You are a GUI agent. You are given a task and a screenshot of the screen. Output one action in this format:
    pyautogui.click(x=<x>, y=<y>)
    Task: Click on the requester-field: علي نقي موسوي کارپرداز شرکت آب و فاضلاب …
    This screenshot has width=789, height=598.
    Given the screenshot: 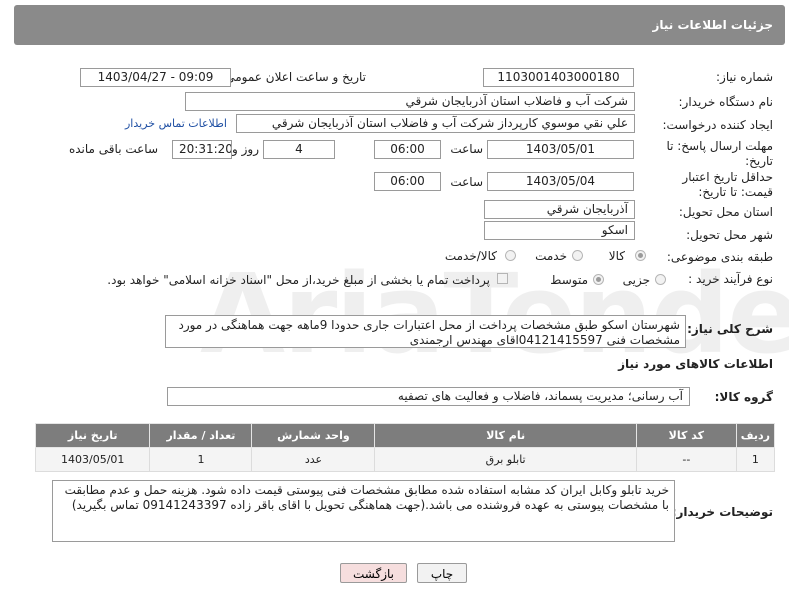 What is the action you would take?
    pyautogui.click(x=435, y=123)
    